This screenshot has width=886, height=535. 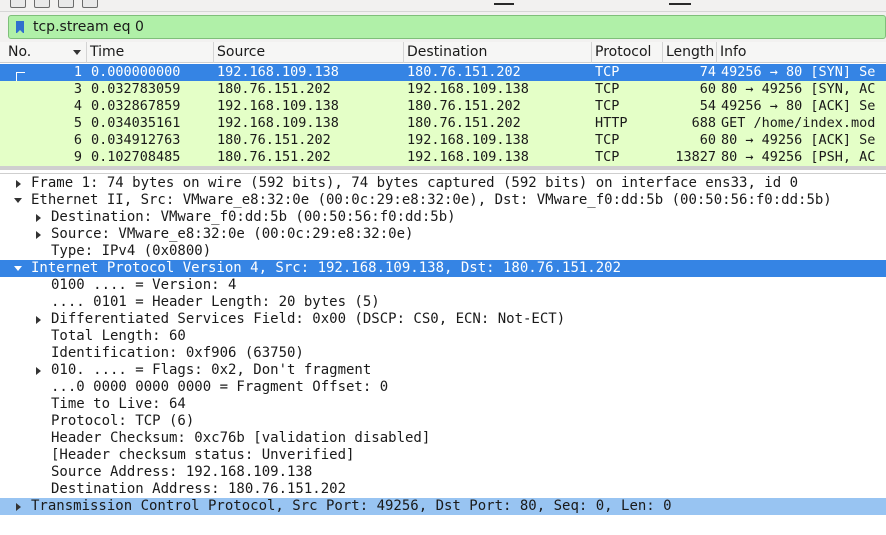 What do you see at coordinates (689, 52) in the screenshot?
I see `column-header-length: Length` at bounding box center [689, 52].